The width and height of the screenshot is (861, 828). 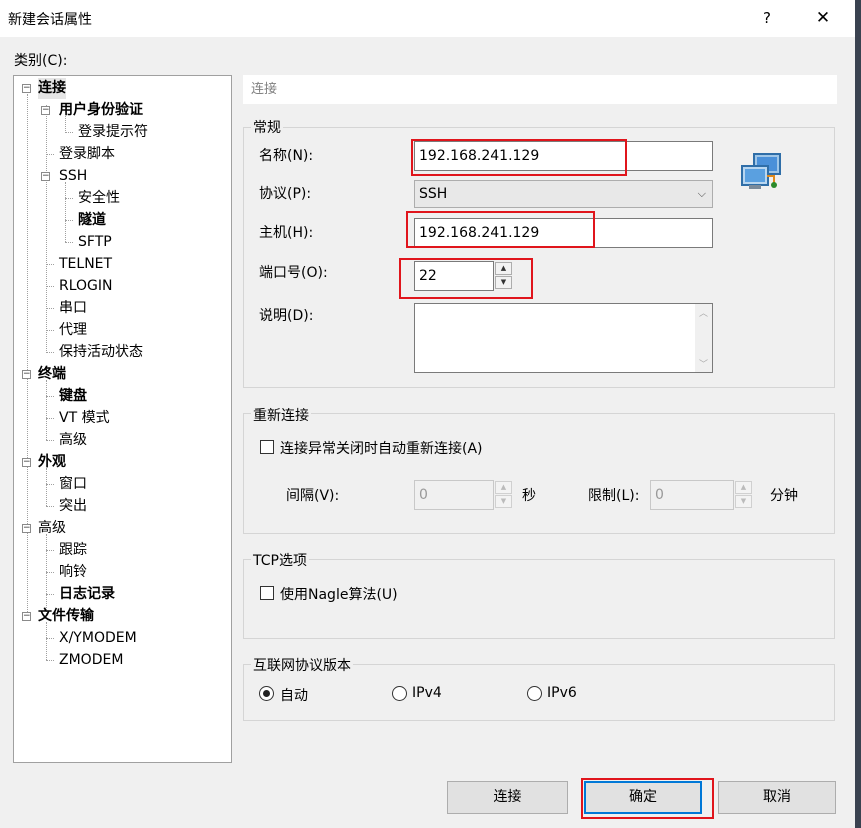 What do you see at coordinates (427, 18) in the screenshot?
I see `title-bar: 新建会话属性 ? ✕` at bounding box center [427, 18].